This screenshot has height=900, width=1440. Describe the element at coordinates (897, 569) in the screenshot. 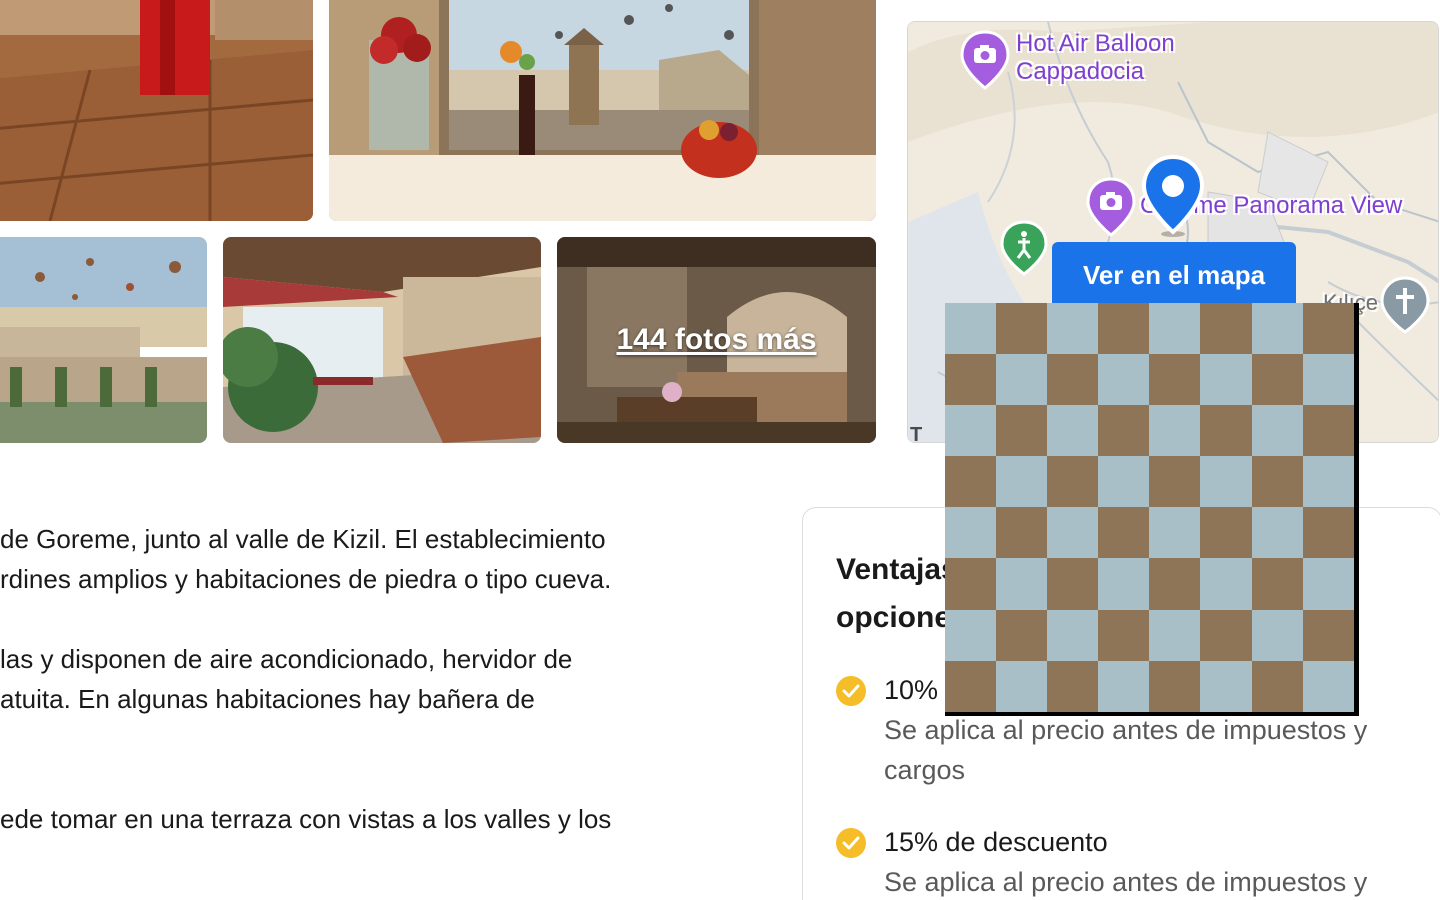

I see `benefits-title-line1: Ventajas` at that location.